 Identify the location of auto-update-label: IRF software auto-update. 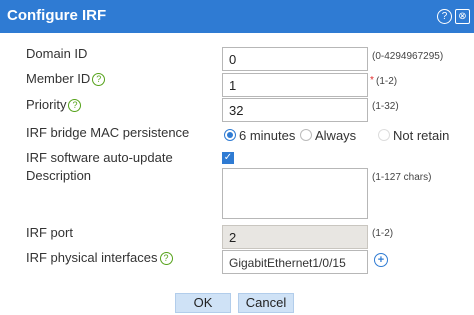
(99, 157).